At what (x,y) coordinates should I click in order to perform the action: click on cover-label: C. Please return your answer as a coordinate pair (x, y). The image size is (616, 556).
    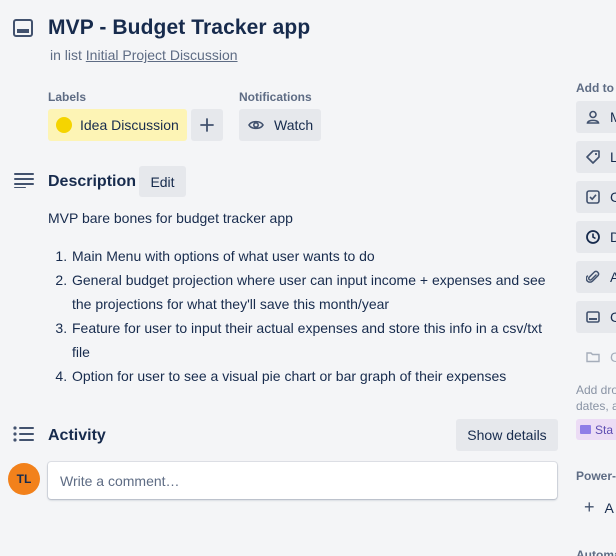
    Looking at the image, I should click on (613, 317).